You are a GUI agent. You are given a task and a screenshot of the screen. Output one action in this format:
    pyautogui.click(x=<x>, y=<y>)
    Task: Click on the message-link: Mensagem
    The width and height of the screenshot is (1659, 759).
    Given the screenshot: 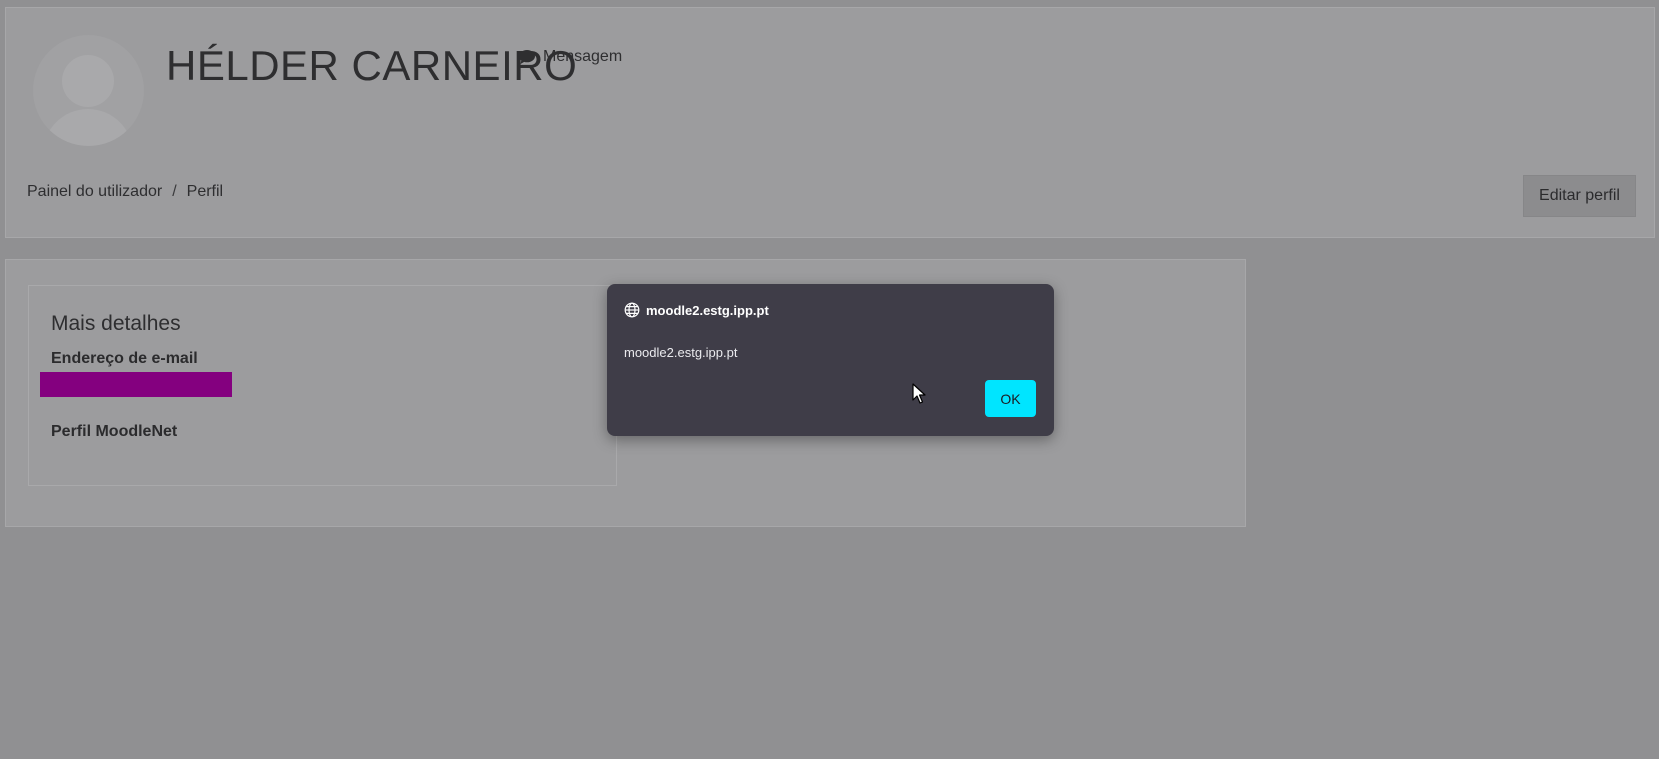 What is the action you would take?
    pyautogui.click(x=570, y=57)
    